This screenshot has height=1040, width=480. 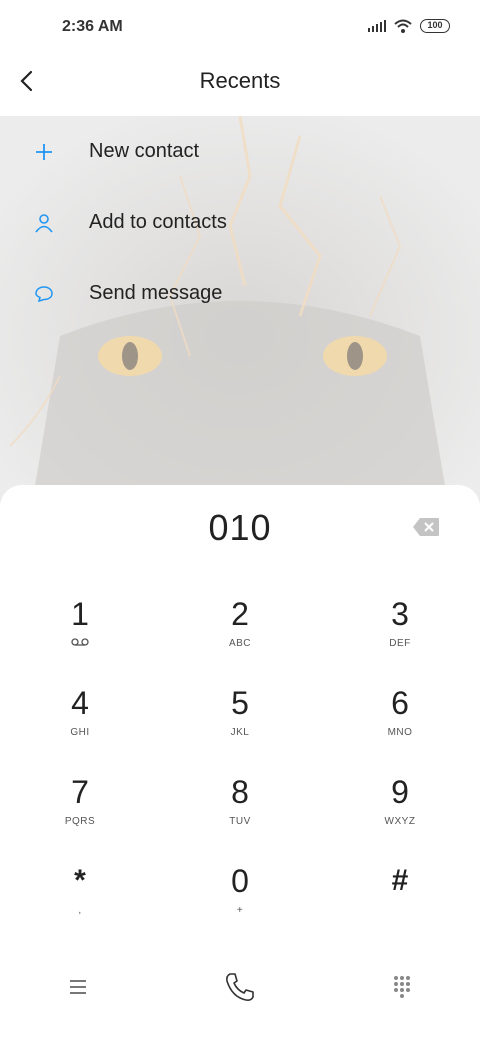 I want to click on chat-bubble-icon, so click(x=44, y=294).